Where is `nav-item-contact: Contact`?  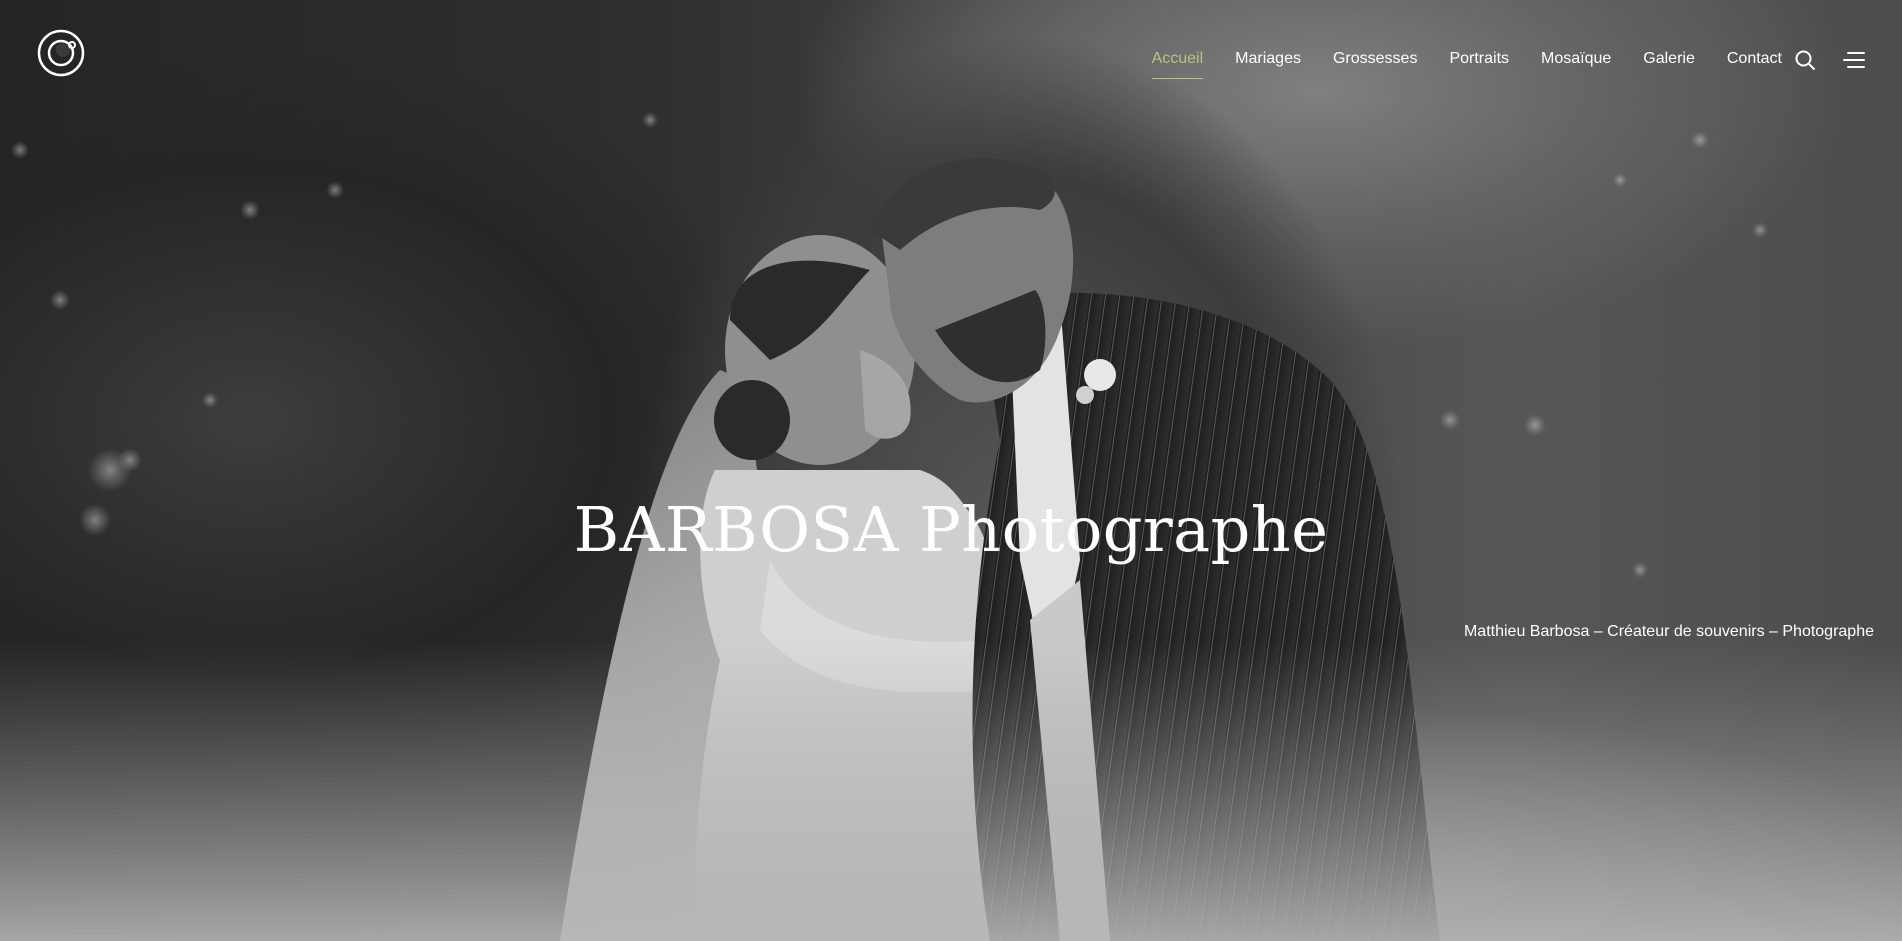 nav-item-contact: Contact is located at coordinates (1754, 59).